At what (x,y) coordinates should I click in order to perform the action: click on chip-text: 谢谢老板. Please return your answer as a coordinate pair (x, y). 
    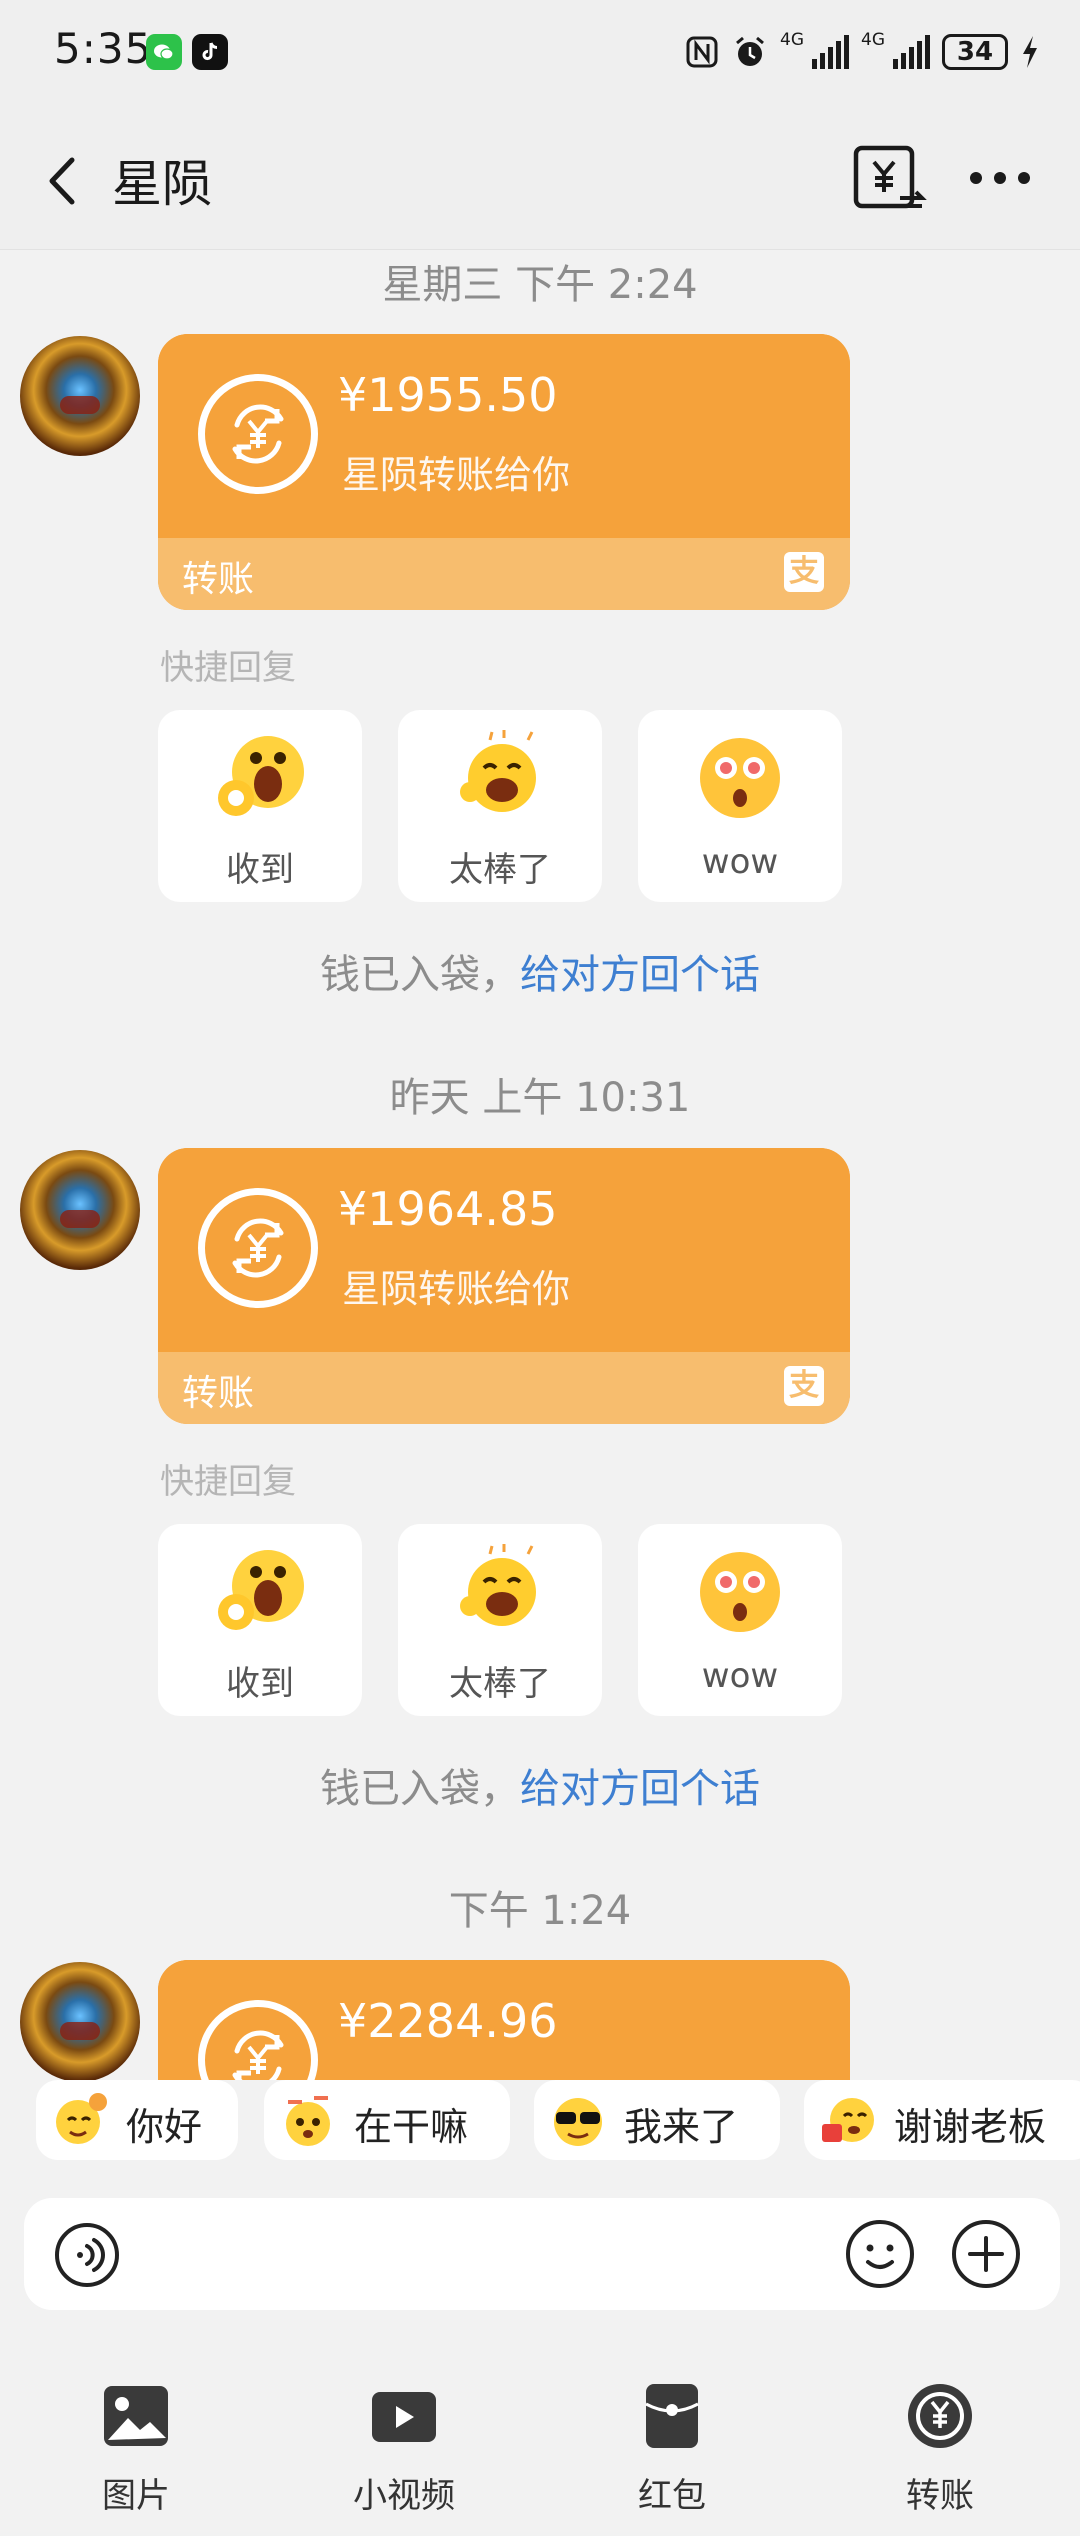
    Looking at the image, I should click on (970, 2127).